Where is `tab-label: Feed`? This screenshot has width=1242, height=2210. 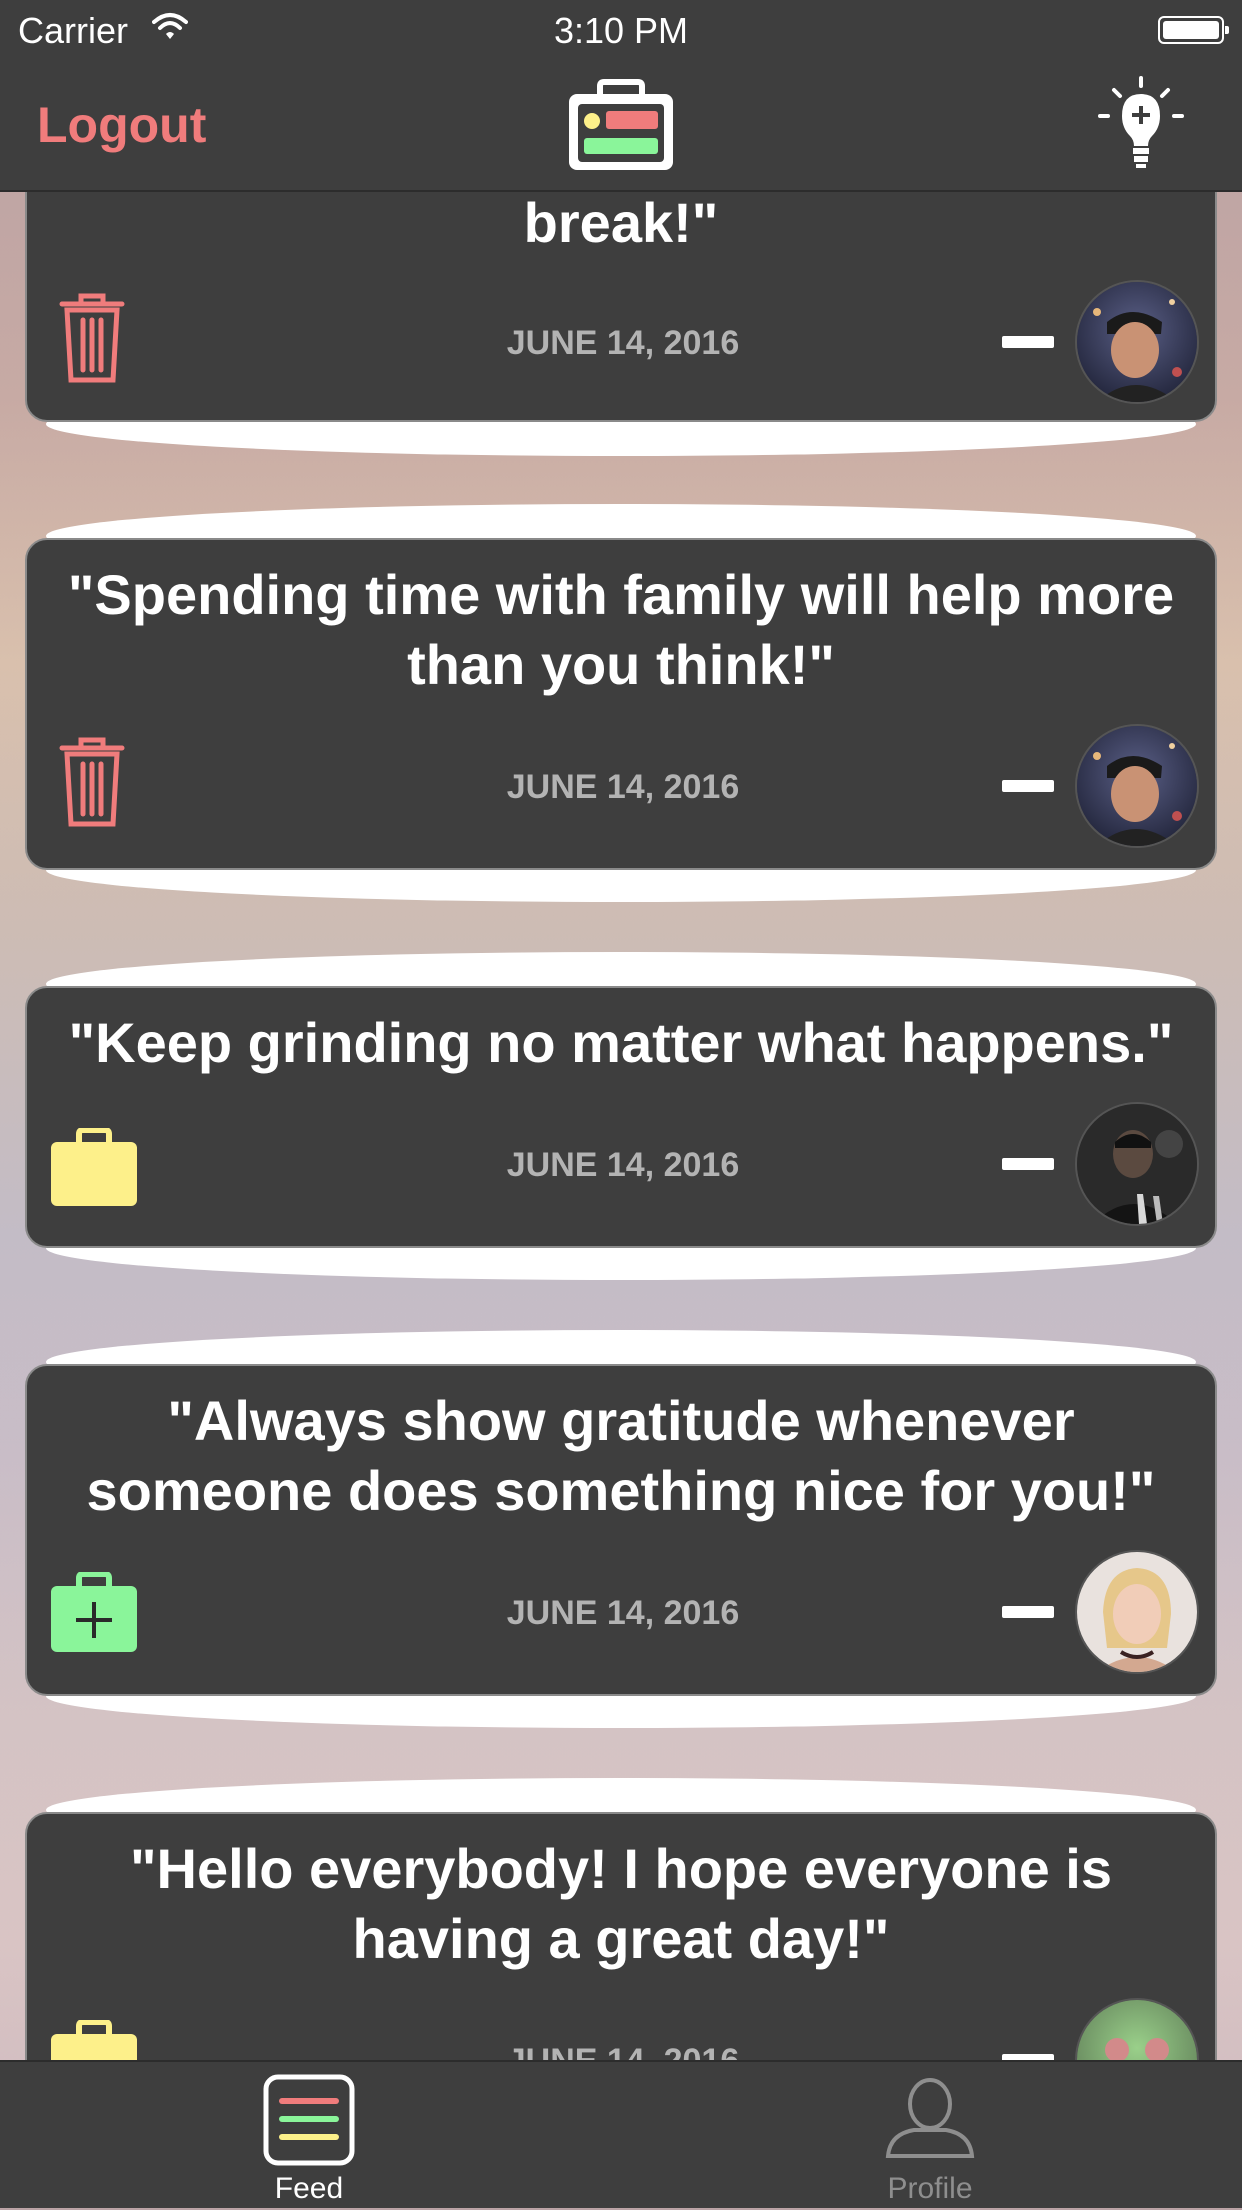 tab-label: Feed is located at coordinates (309, 2188).